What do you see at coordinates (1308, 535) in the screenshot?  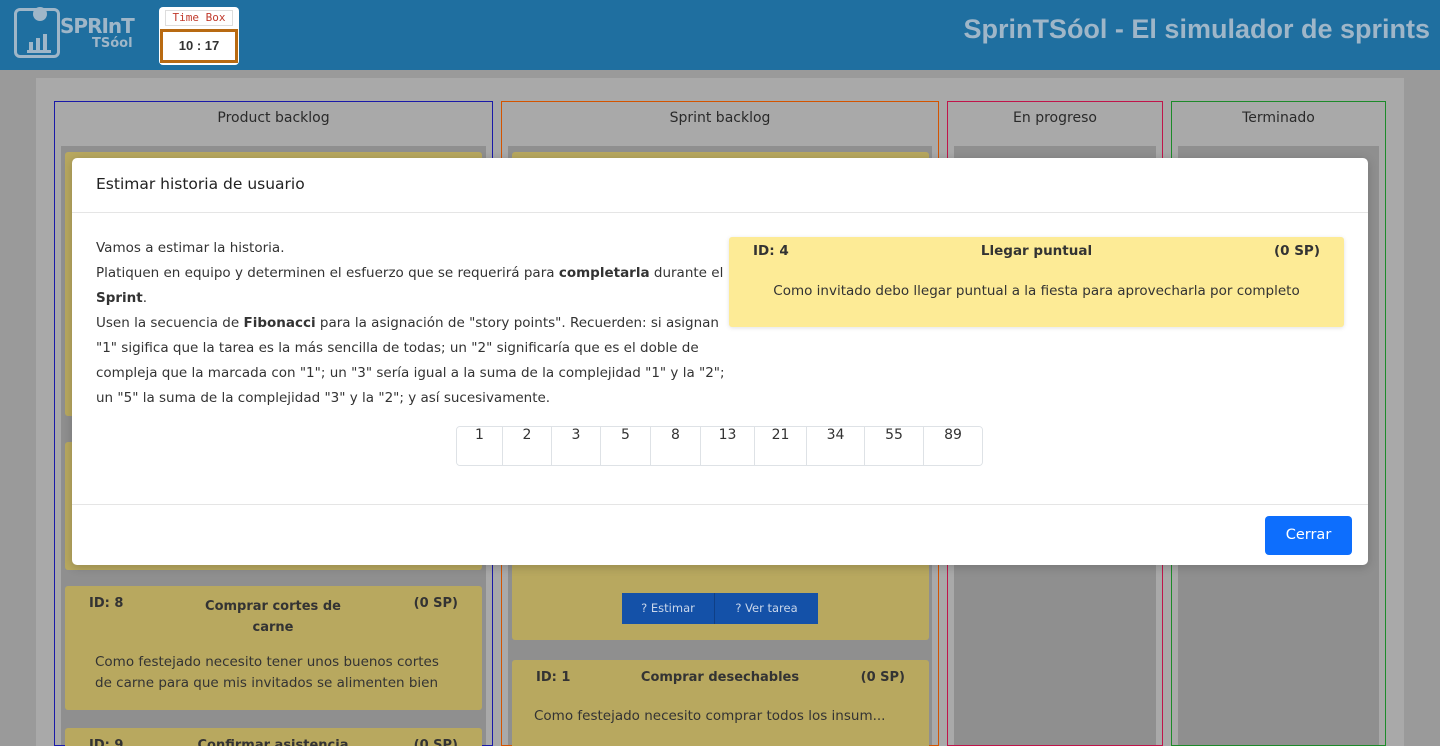 I see `close-button: Cerrar` at bounding box center [1308, 535].